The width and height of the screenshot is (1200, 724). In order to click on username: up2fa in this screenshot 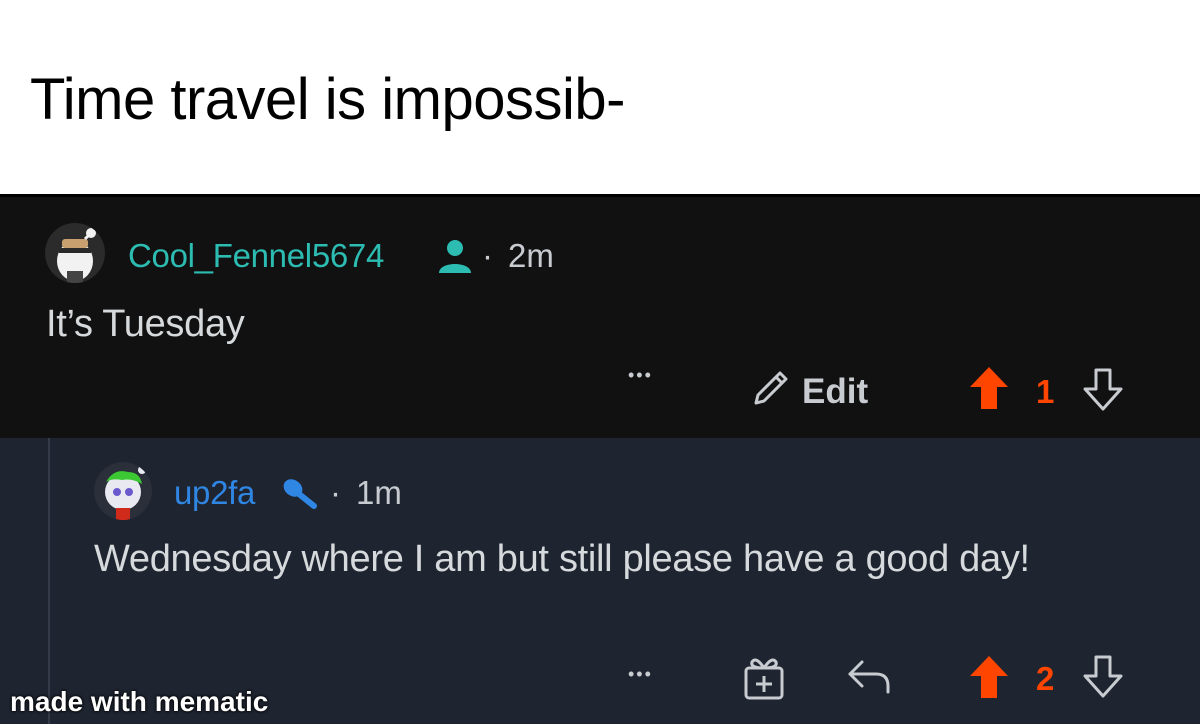, I will do `click(214, 493)`.